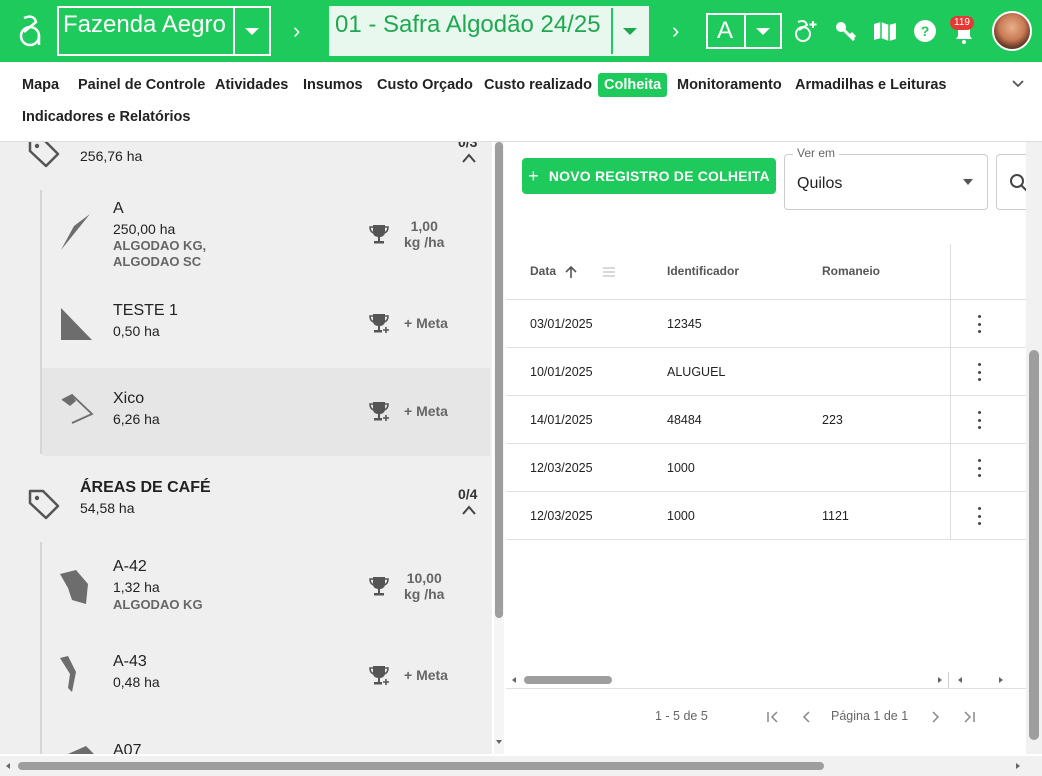 The image size is (1042, 776). What do you see at coordinates (676, 30) in the screenshot?
I see `chevron-right-icon: ›` at bounding box center [676, 30].